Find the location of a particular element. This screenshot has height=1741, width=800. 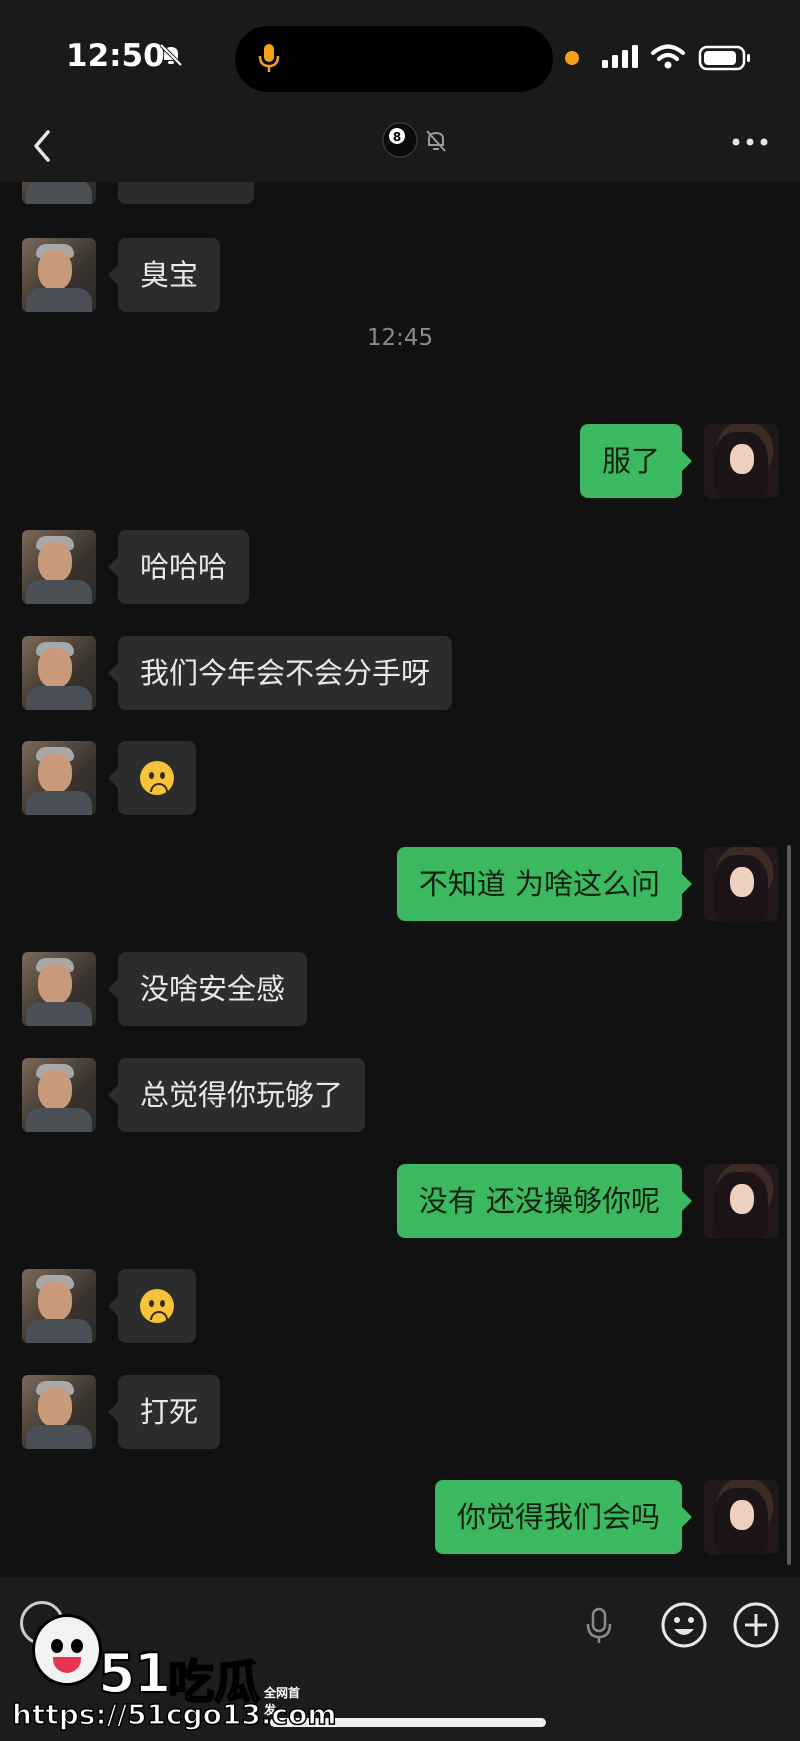

svg-text: 8 is located at coordinates (397, 137).